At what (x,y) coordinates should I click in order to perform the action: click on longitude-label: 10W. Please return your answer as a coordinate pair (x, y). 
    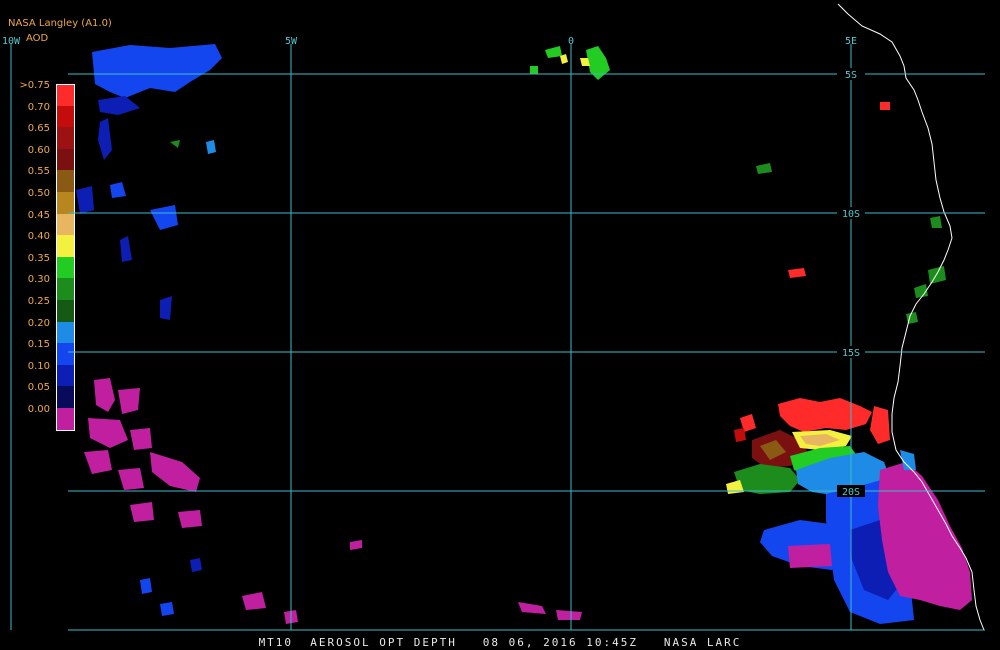
    Looking at the image, I should click on (11, 41).